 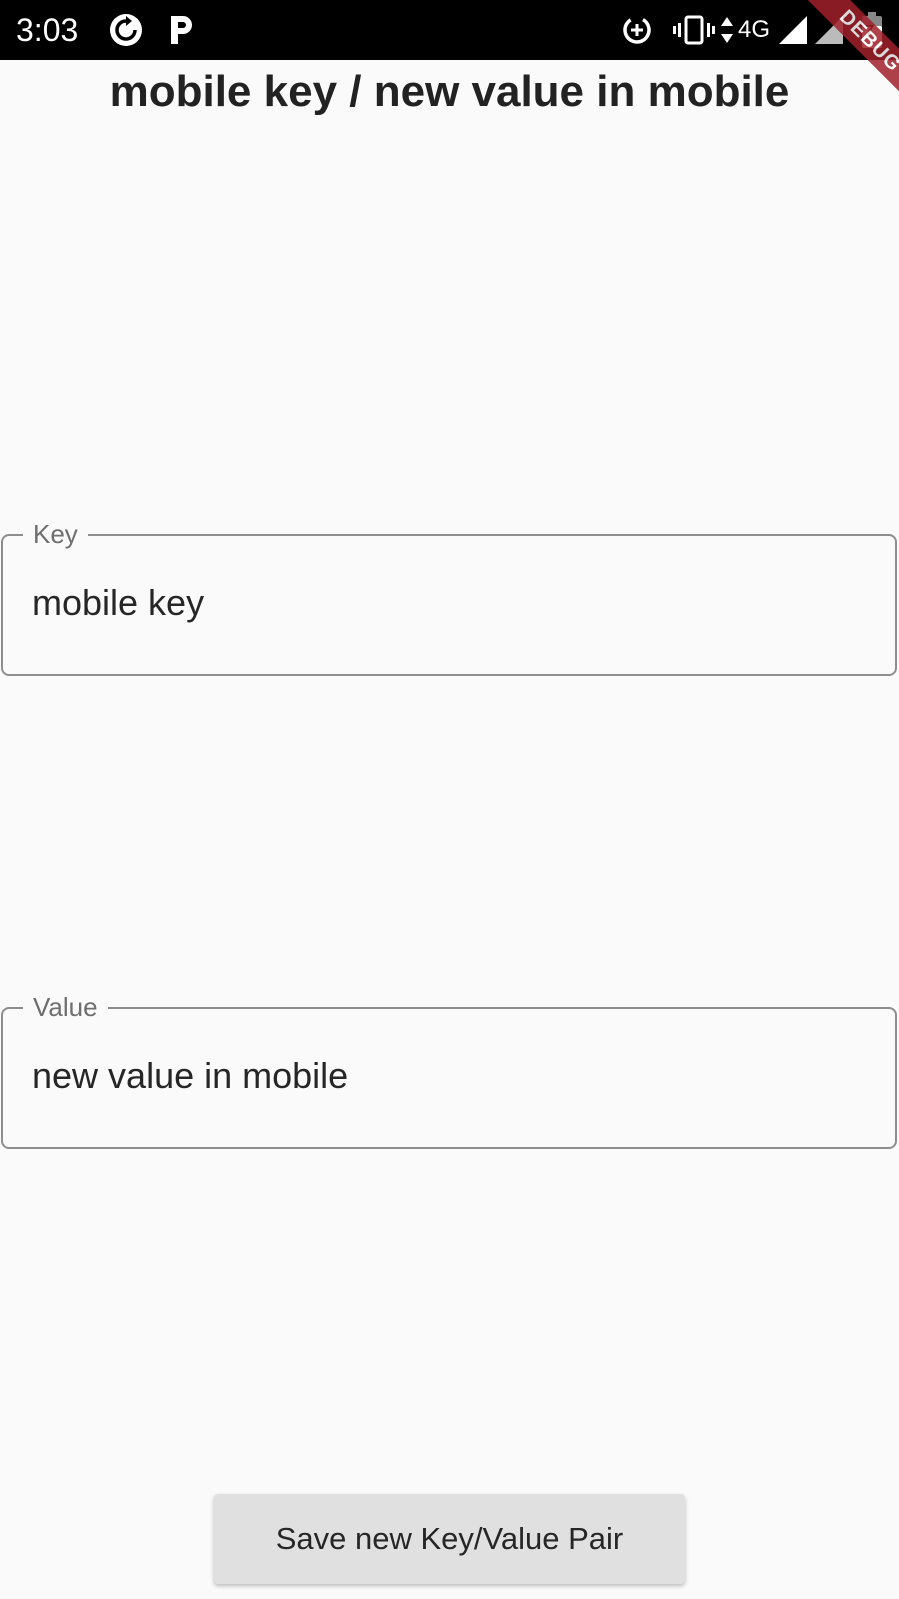 What do you see at coordinates (47, 30) in the screenshot?
I see `status-time: 3:03` at bounding box center [47, 30].